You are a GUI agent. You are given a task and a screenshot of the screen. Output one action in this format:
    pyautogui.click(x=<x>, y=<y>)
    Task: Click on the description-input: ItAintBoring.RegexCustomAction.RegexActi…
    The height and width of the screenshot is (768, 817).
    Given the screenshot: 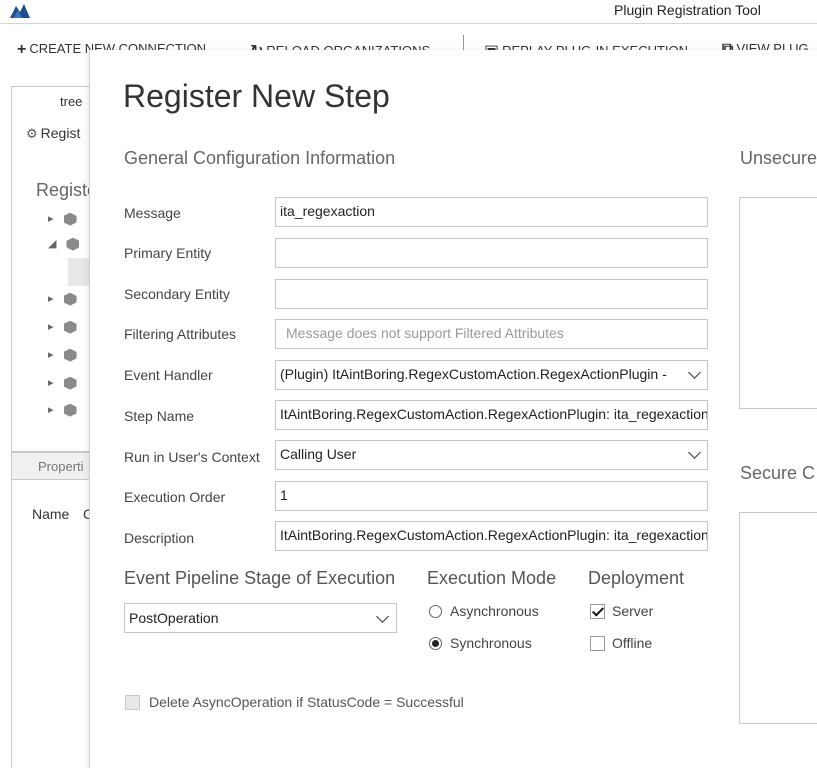 What is the action you would take?
    pyautogui.click(x=491, y=536)
    